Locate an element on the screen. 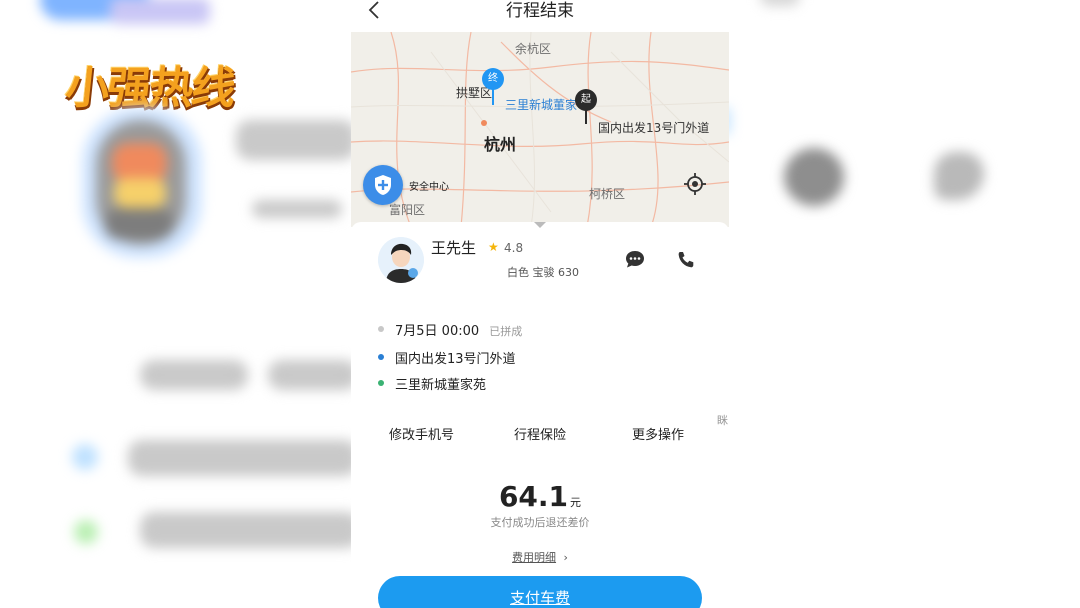  safety-center-label: 安全中心 is located at coordinates (429, 187).